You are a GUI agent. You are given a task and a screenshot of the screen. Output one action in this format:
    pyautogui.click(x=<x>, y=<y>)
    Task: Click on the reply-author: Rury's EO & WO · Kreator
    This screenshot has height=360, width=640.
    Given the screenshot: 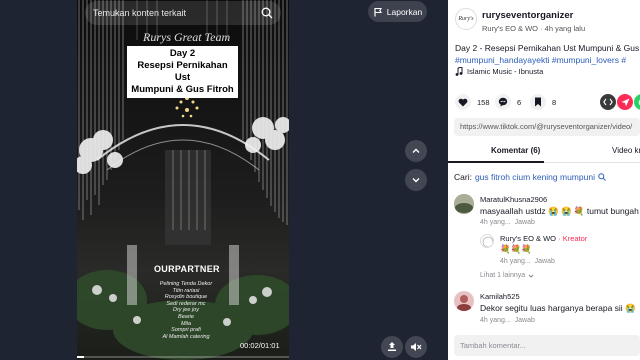 What is the action you would take?
    pyautogui.click(x=543, y=238)
    